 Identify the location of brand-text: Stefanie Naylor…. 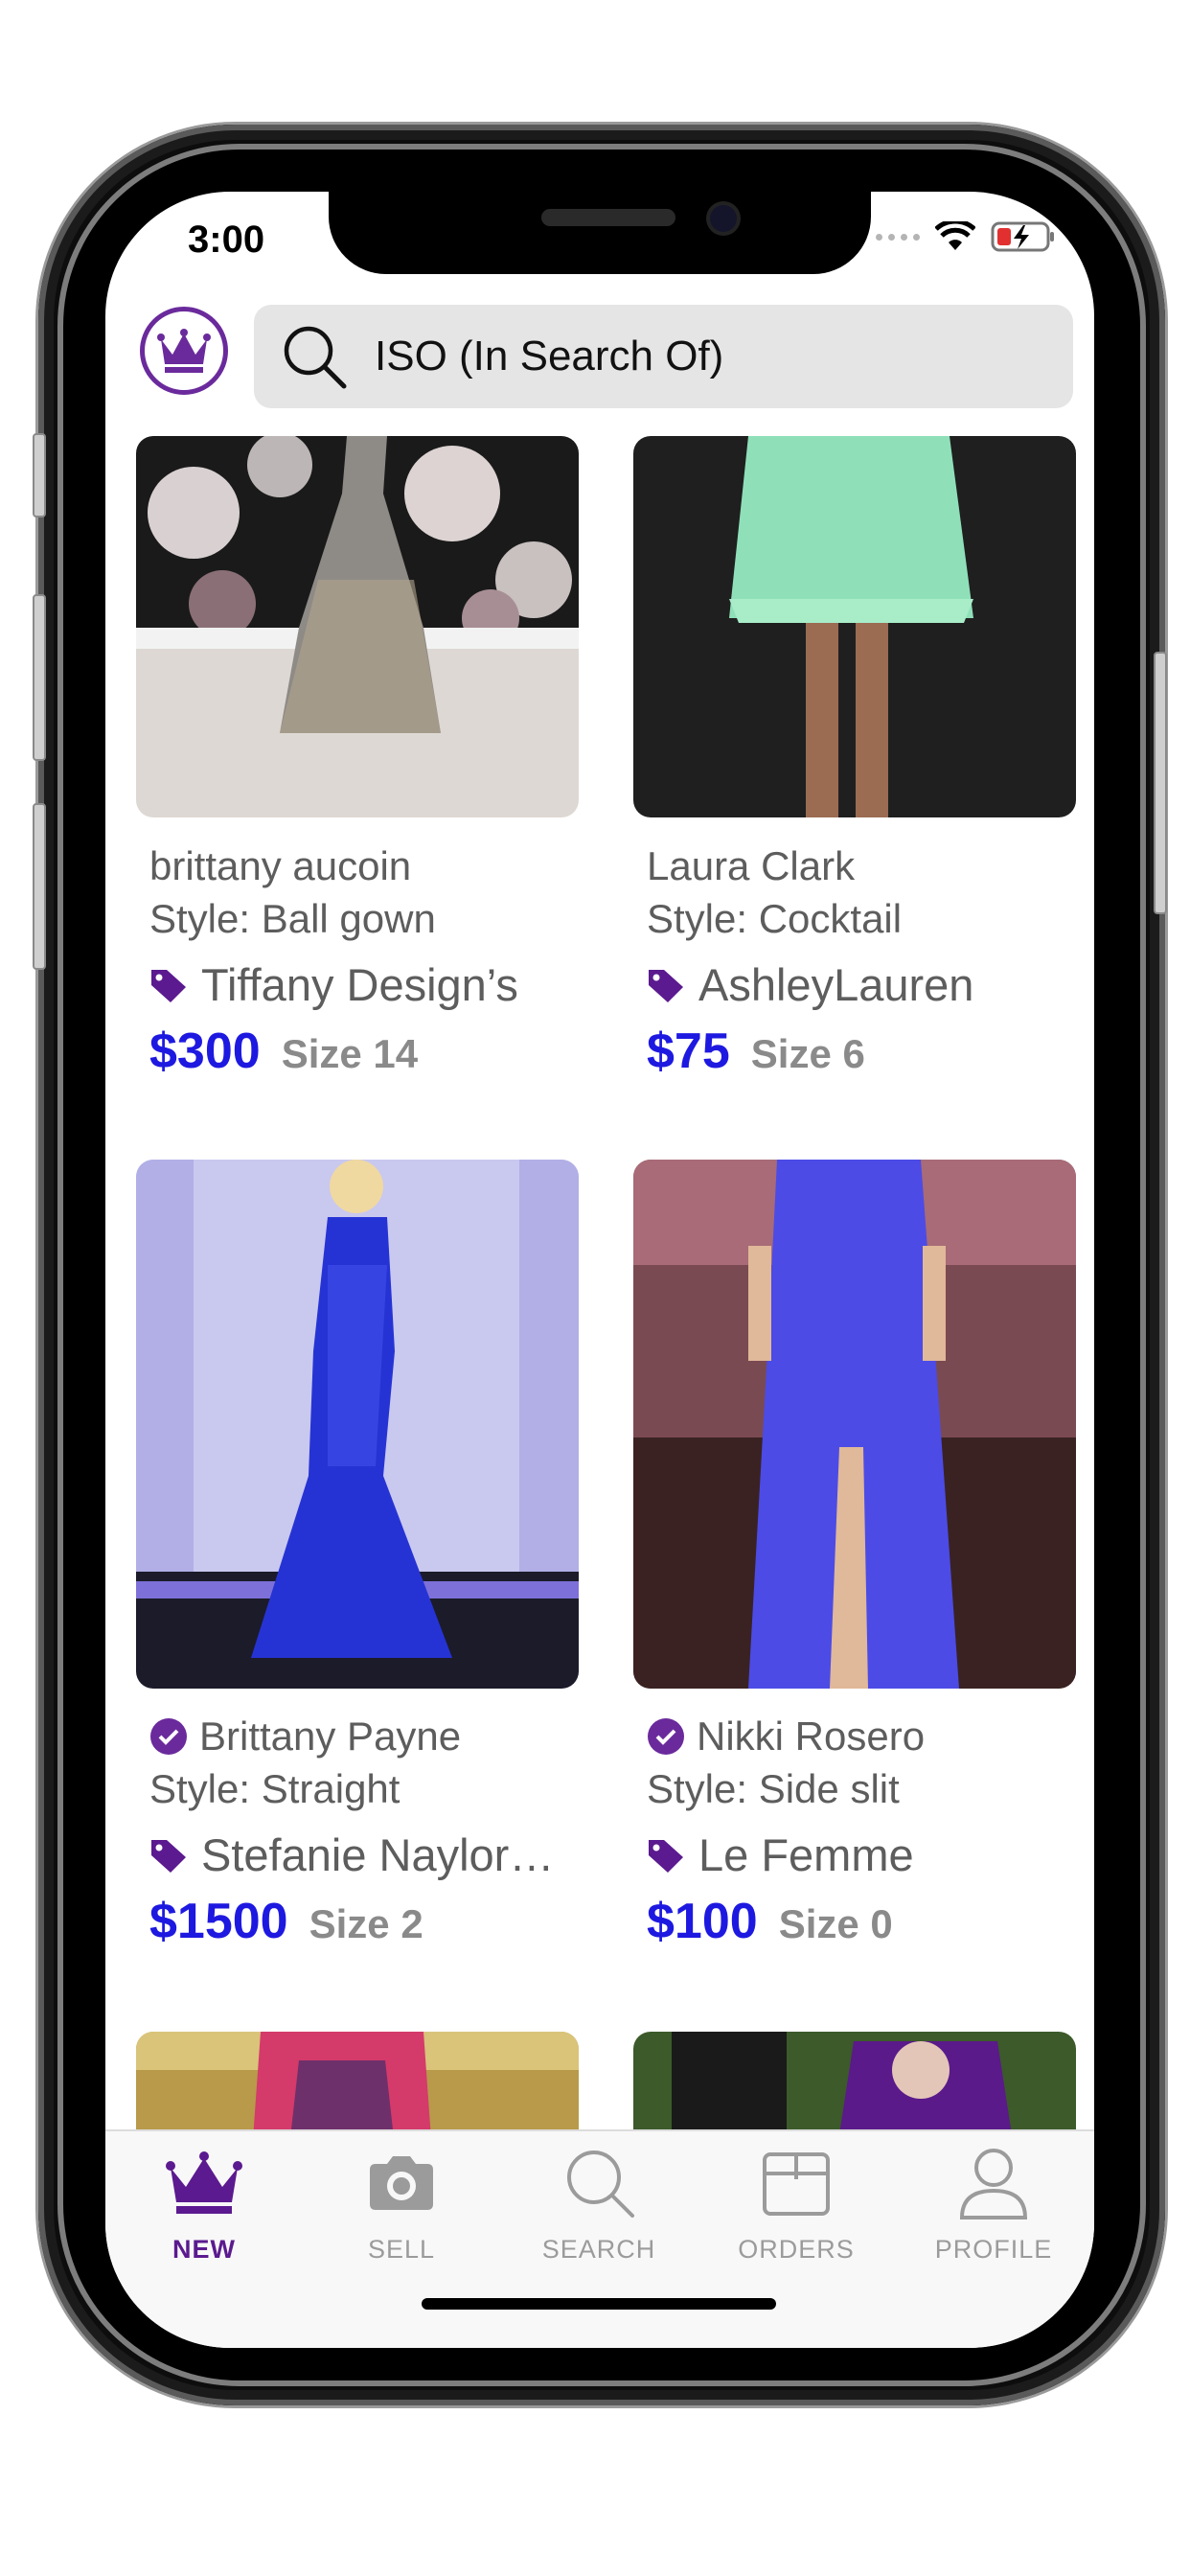
(378, 1855).